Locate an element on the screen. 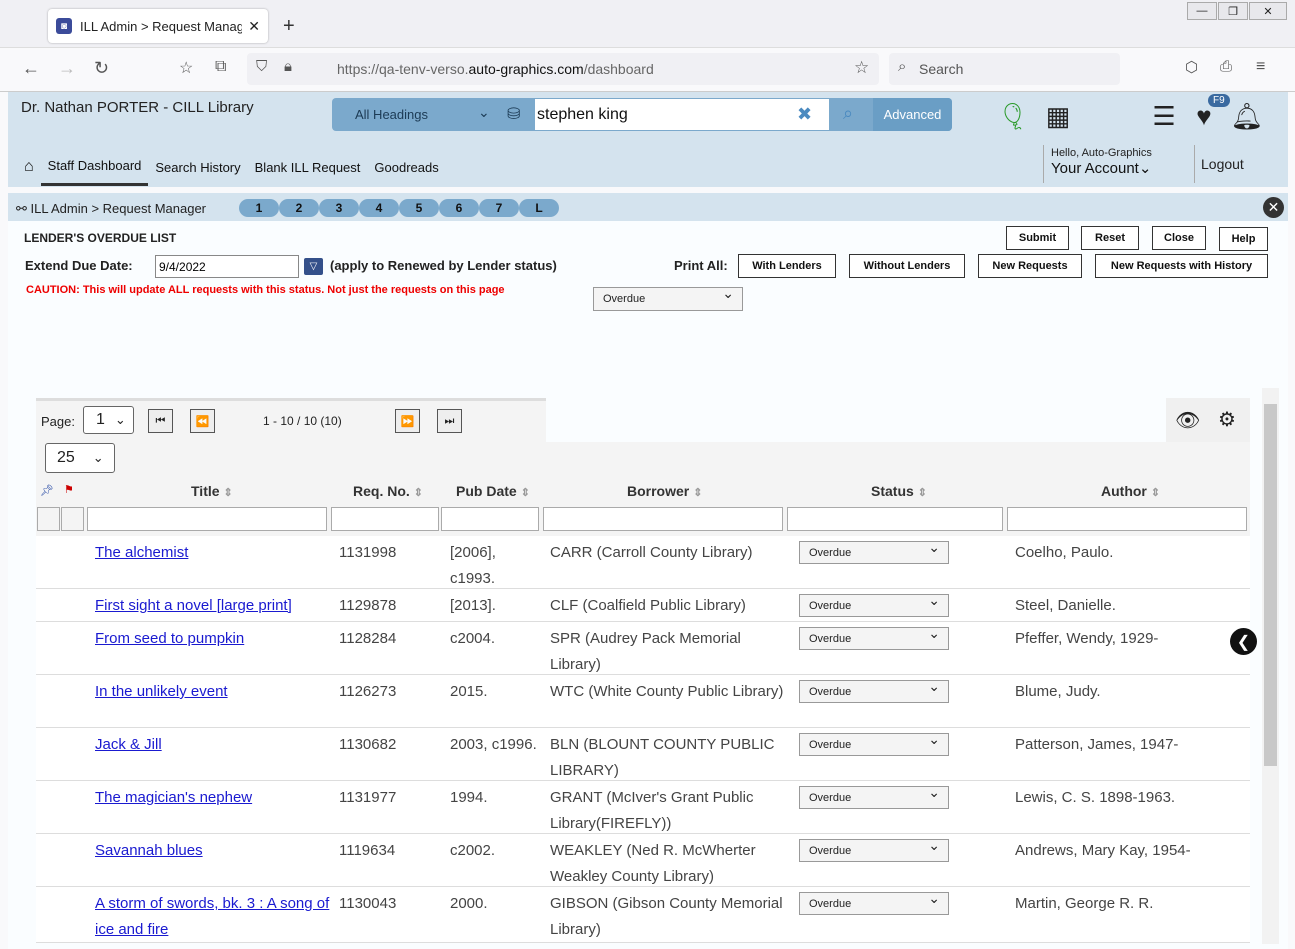 The height and width of the screenshot is (949, 1295). print-without-lenders-button: Without Lenders is located at coordinates (907, 266).